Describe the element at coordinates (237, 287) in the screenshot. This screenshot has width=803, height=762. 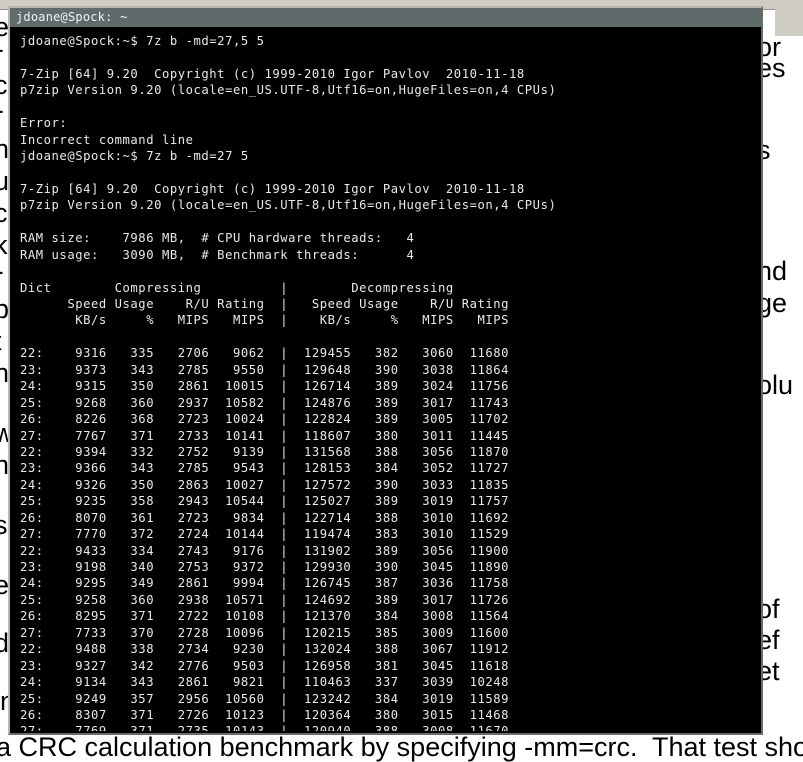
I see `terminal-line: Dict Compressing | Decompressing` at that location.